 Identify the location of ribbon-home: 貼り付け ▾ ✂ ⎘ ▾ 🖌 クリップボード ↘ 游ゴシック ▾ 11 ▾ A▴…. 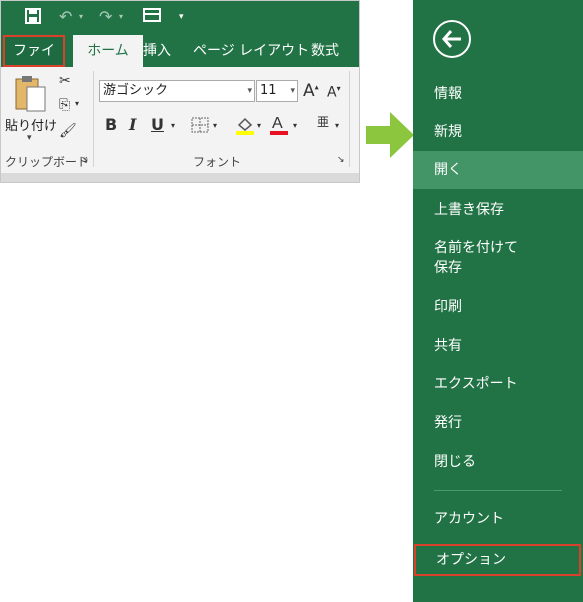
(180, 120).